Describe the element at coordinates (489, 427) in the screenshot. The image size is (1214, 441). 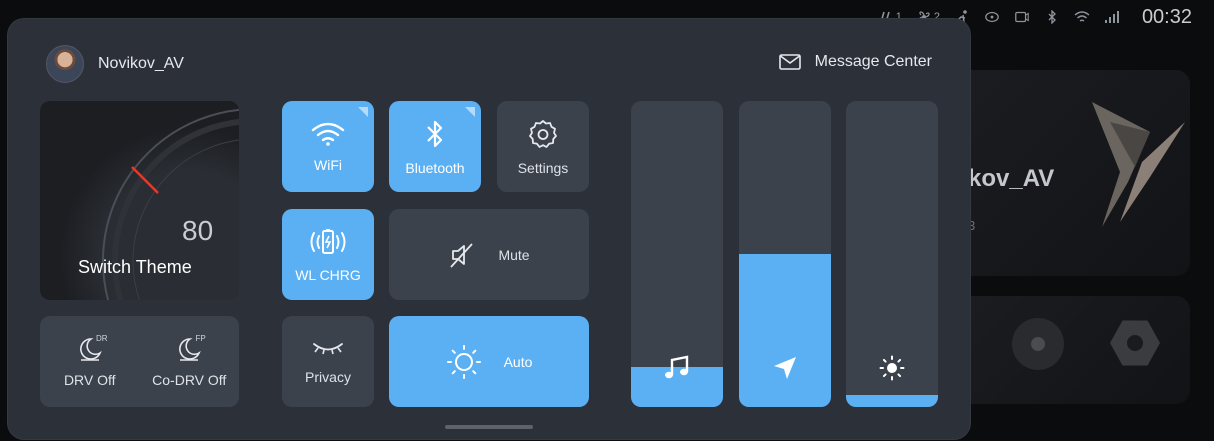
I see `home-indicator` at that location.